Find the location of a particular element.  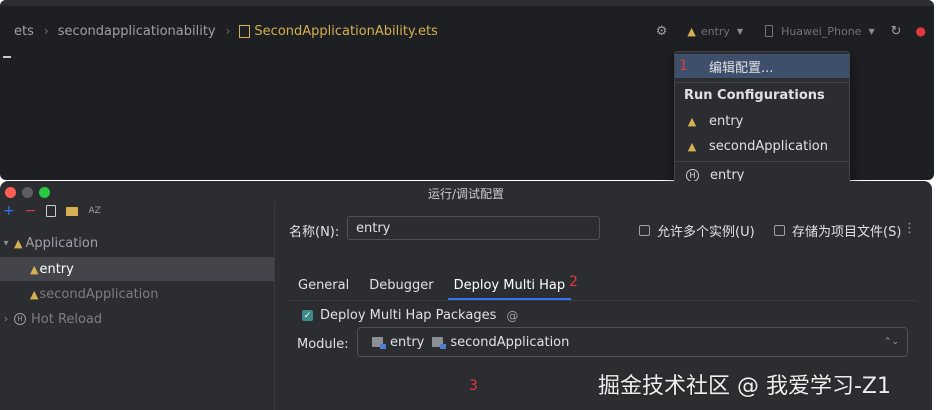

dialog-title: 运行/调试配置 is located at coordinates (466, 194).